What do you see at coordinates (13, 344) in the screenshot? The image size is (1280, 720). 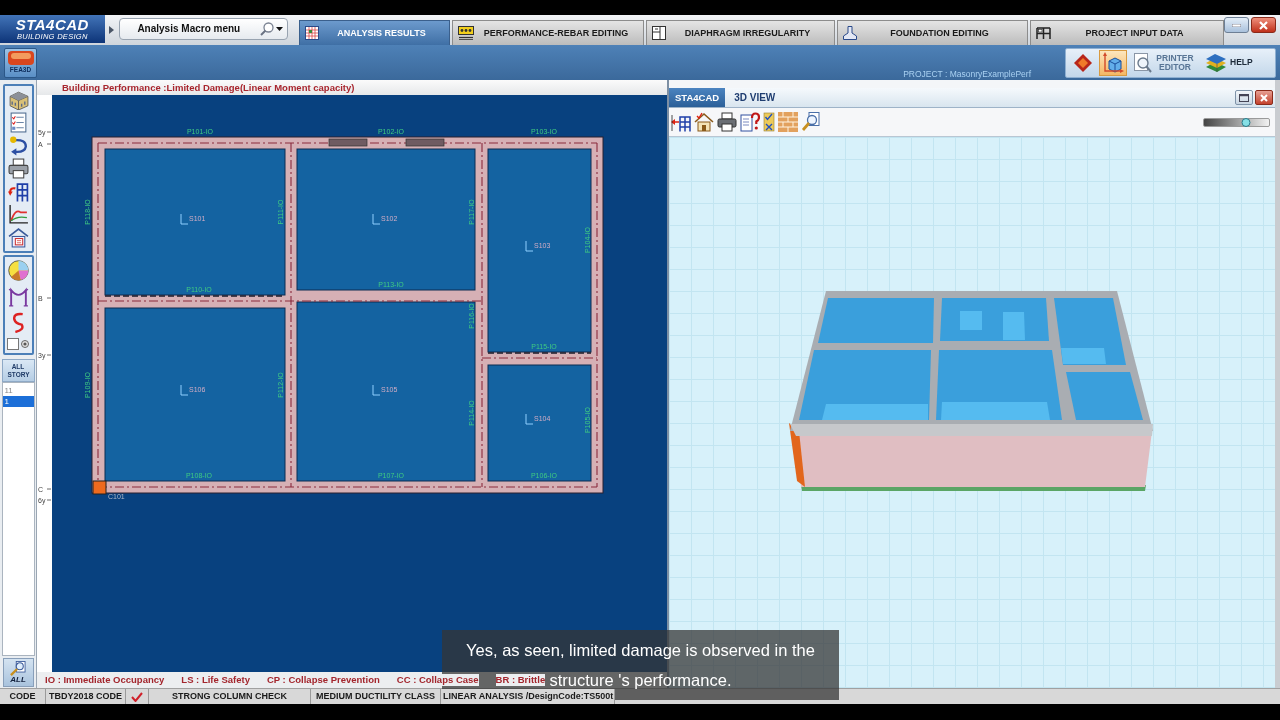 I see `option-checkbox` at bounding box center [13, 344].